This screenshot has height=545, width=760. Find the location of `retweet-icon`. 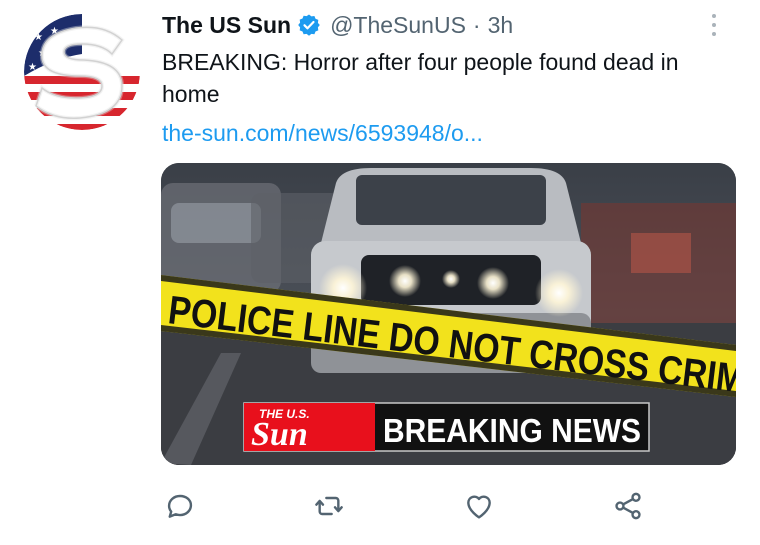

retweet-icon is located at coordinates (329, 506).